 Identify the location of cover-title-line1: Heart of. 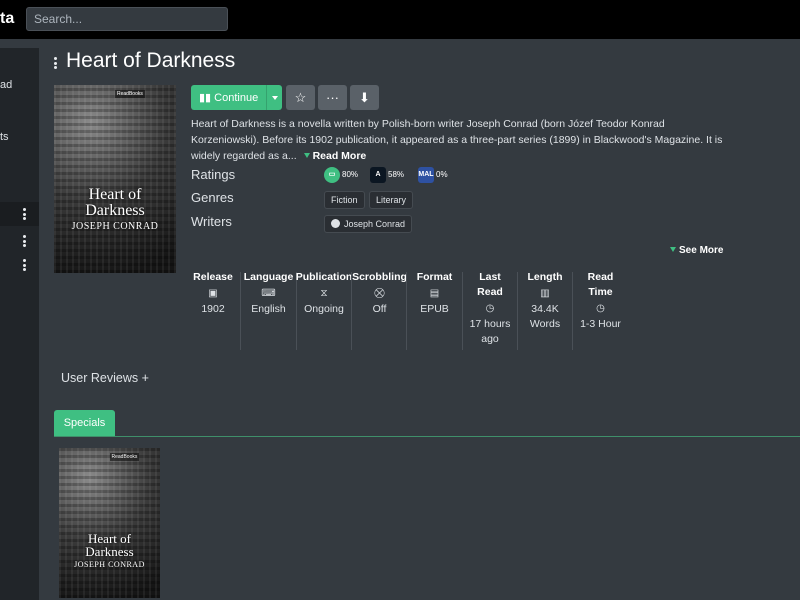
(115, 194).